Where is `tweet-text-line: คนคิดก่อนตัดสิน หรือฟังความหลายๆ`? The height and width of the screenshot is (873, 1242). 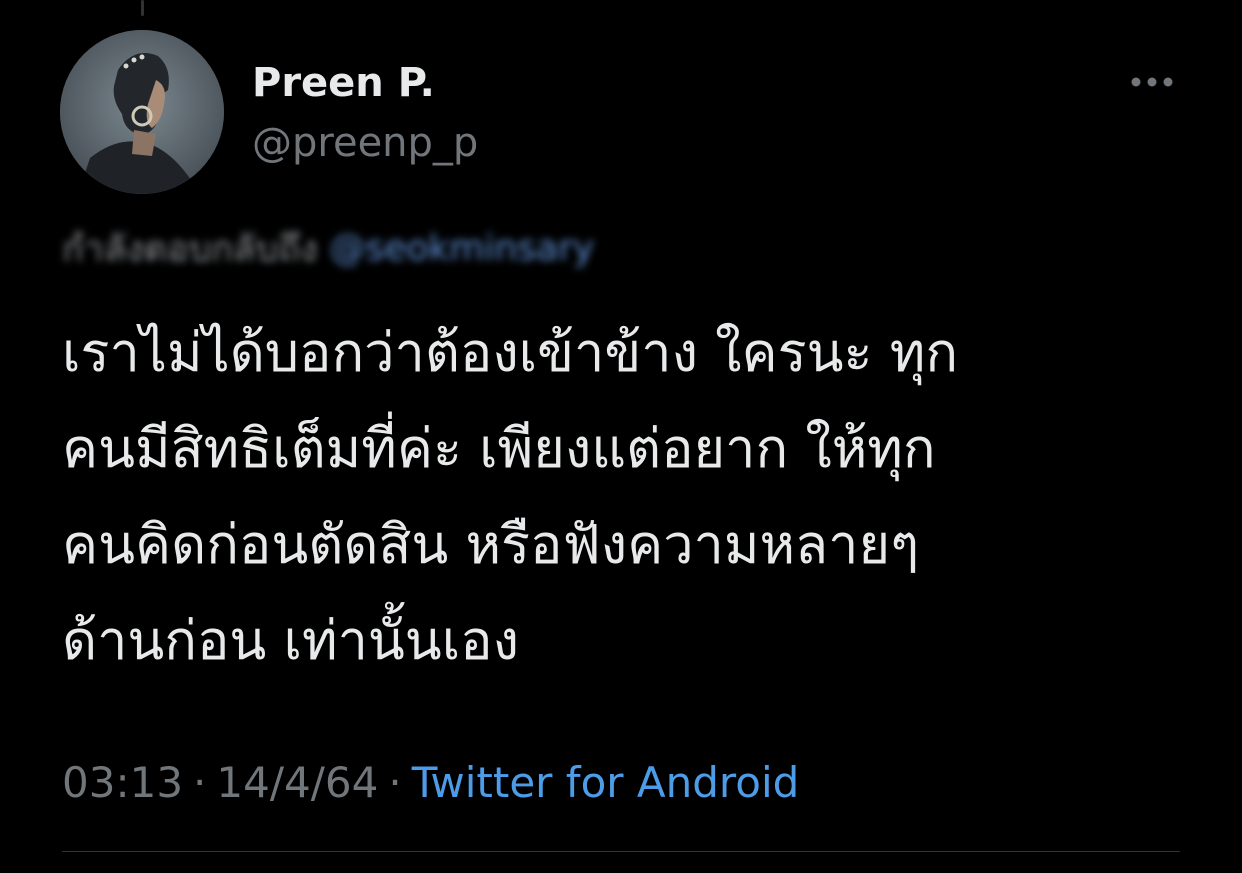
tweet-text-line: คนคิดก่อนตัดสิน หรือฟังความหลายๆ is located at coordinates (491, 544).